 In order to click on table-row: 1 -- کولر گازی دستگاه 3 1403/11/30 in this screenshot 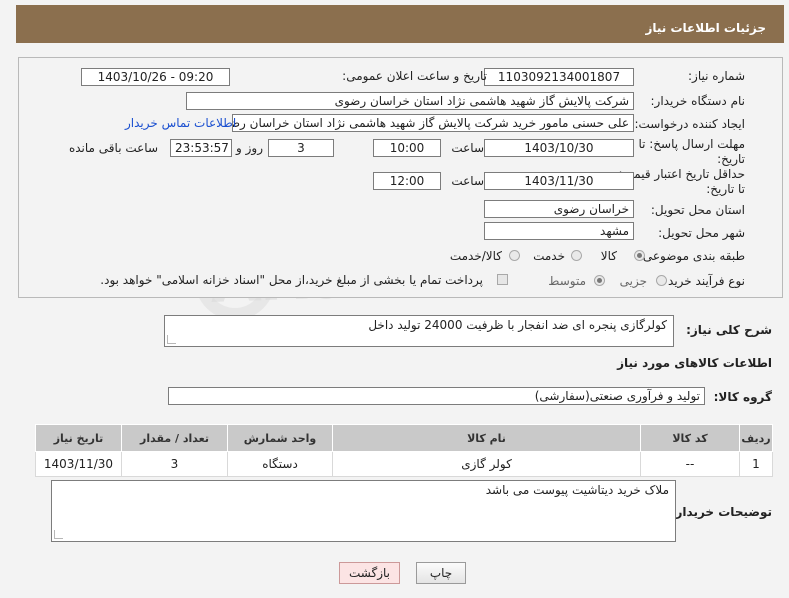, I will do `click(404, 464)`.